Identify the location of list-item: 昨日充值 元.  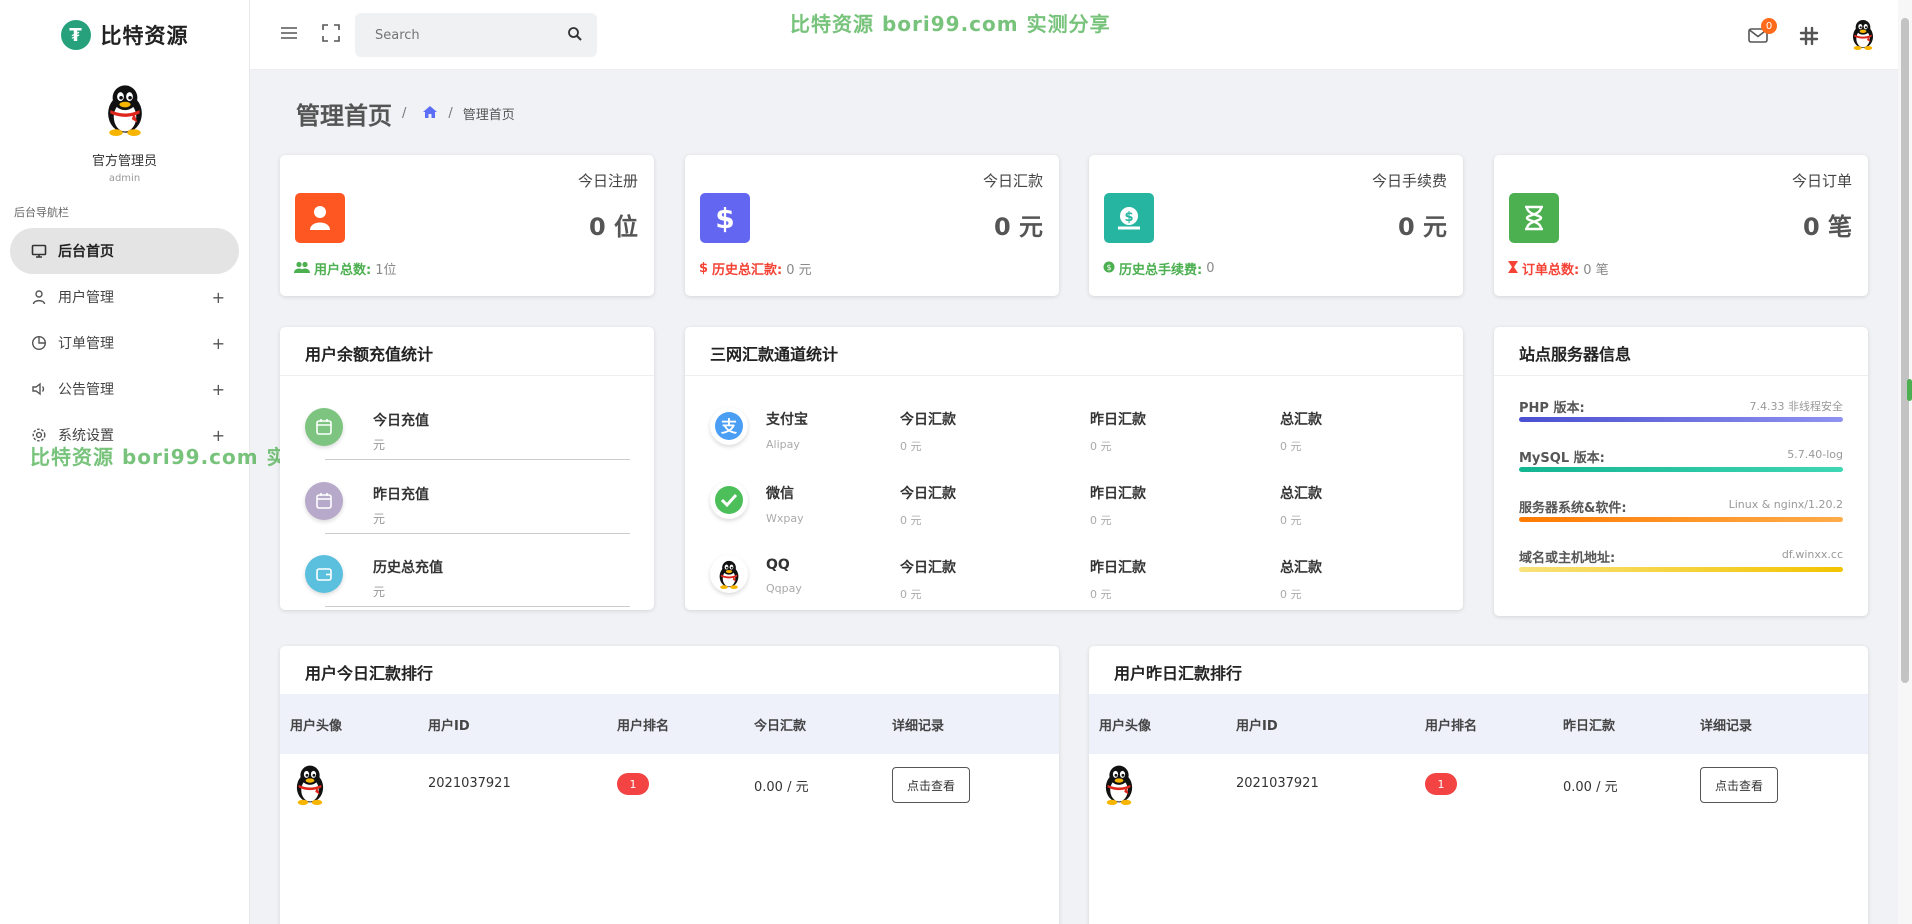
(467, 499).